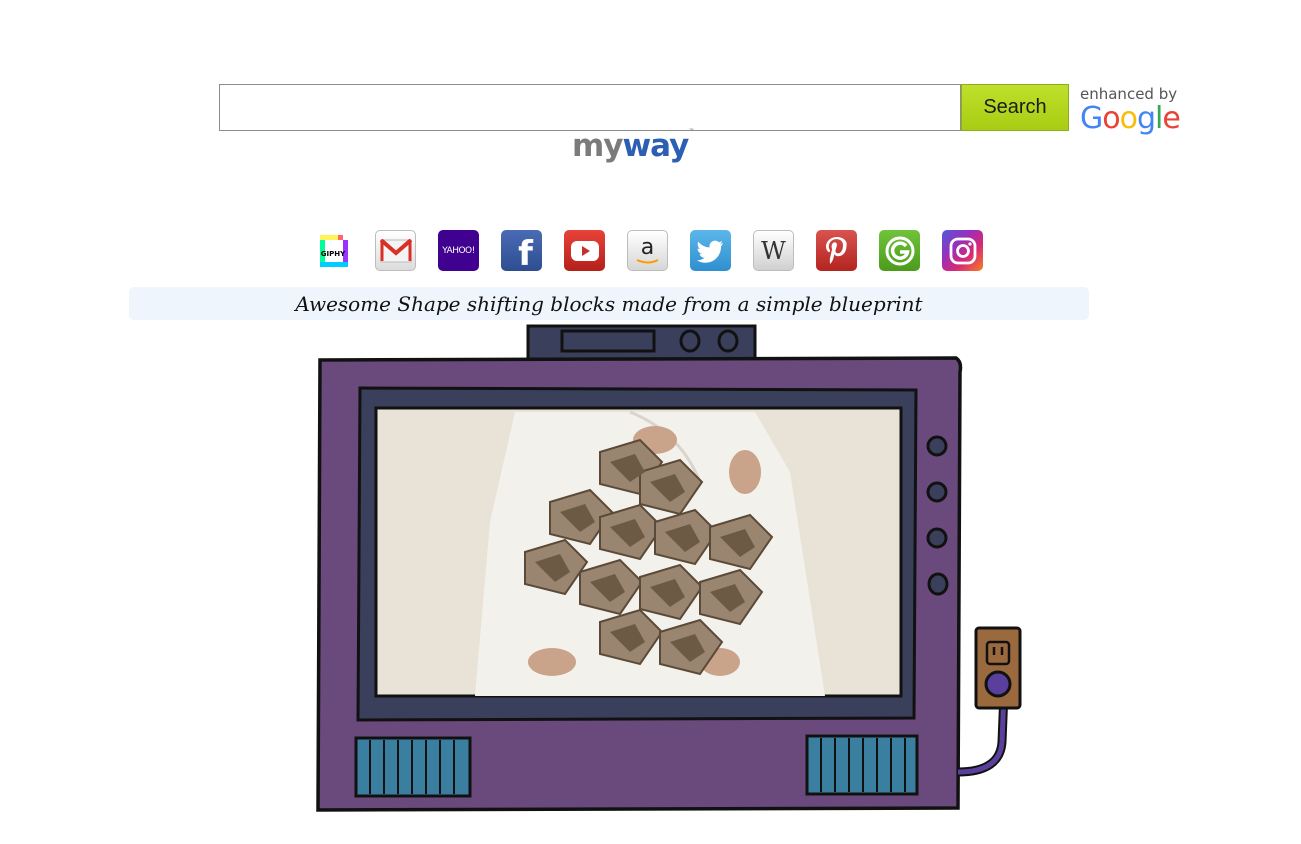 This screenshot has height=844, width=1301. I want to click on gmail-icon, so click(395, 250).